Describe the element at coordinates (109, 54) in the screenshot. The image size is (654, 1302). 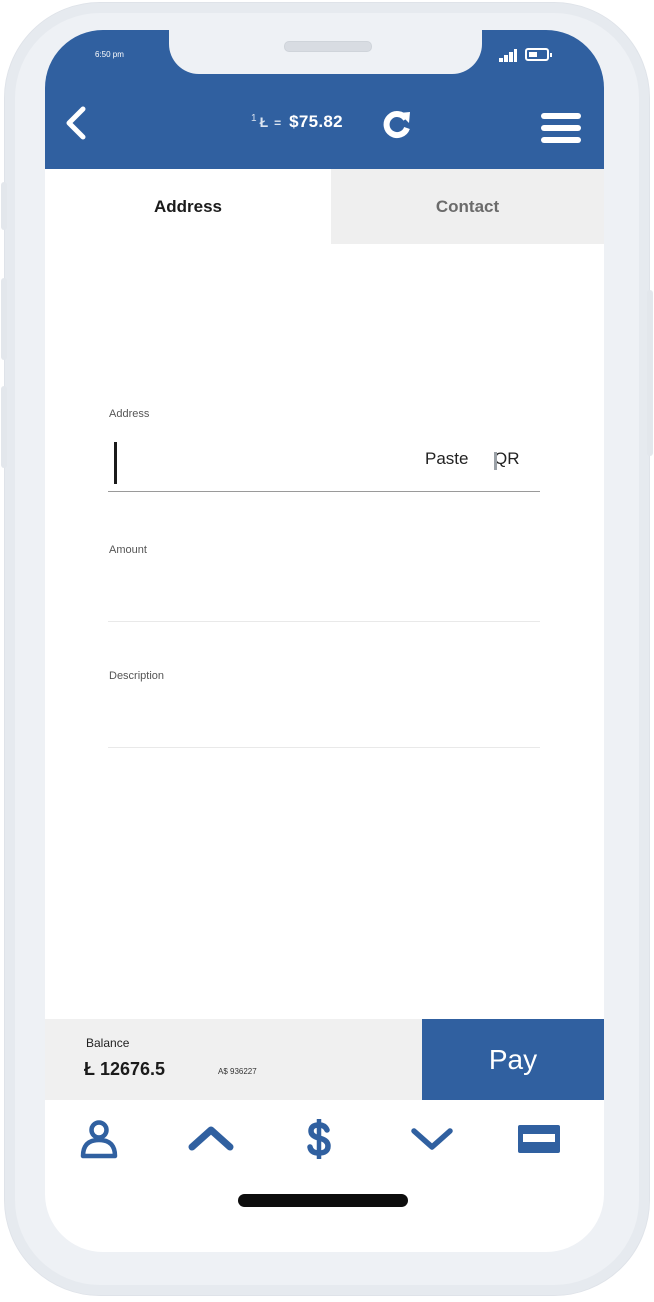
I see `status-time: 6:50 pm` at that location.